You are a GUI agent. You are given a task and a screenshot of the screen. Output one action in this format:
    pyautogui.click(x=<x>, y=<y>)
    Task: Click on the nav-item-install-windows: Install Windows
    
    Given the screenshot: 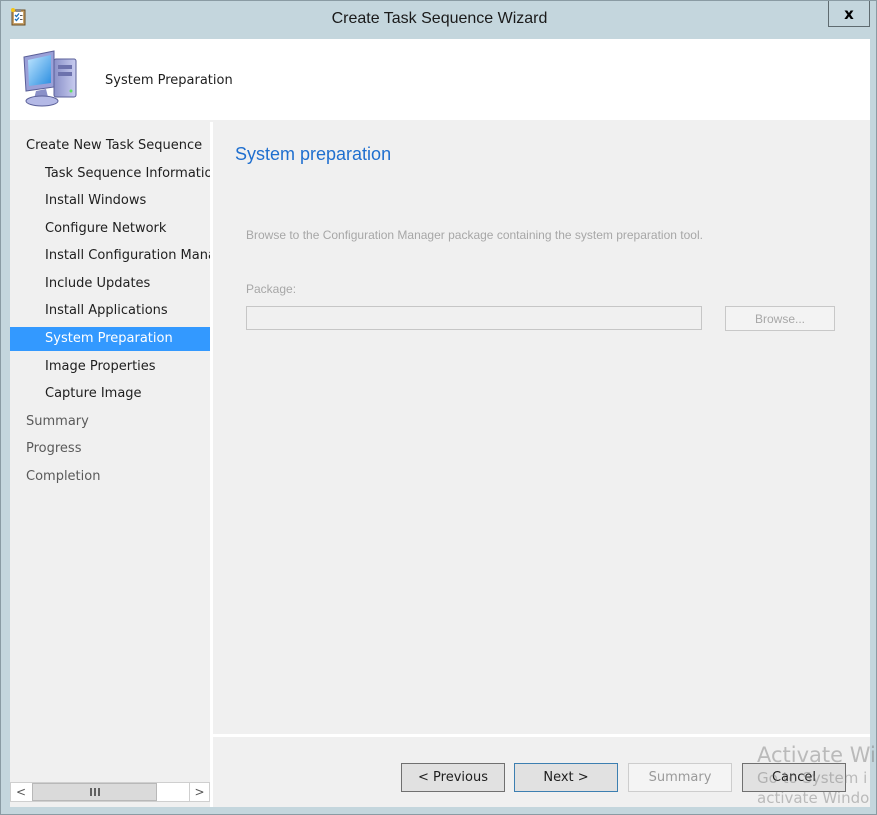 What is the action you would take?
    pyautogui.click(x=110, y=201)
    